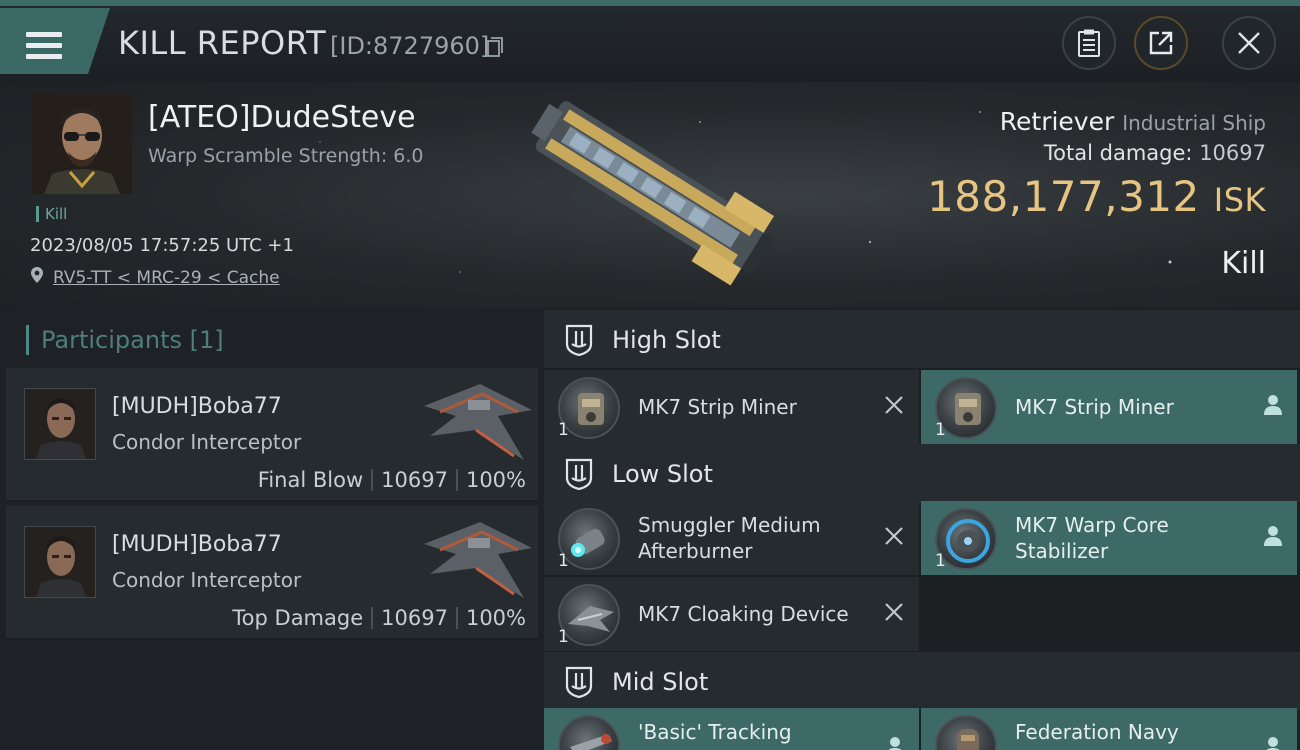  I want to click on clipboard-button, so click(1089, 43).